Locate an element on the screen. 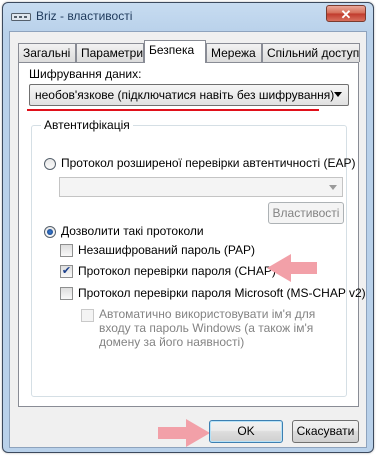  title-bar: Briz - властивості ✕ is located at coordinates (188, 17).